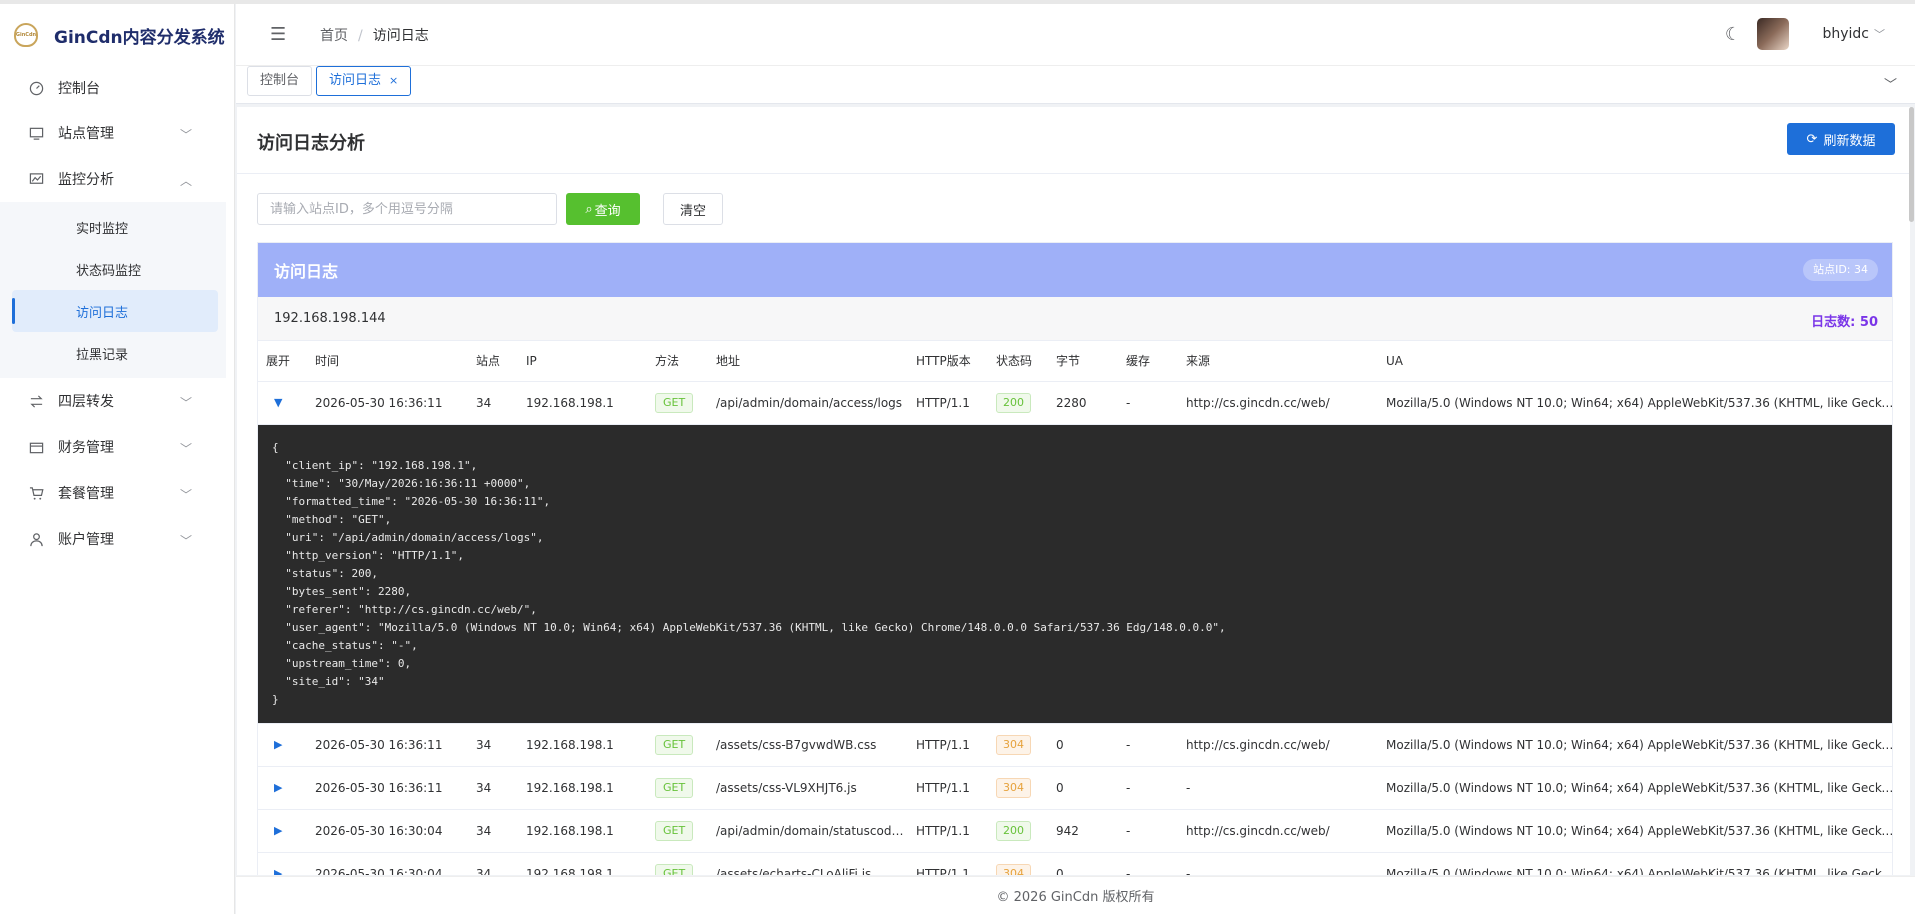 The image size is (1915, 914). I want to click on sidebar-item-statuscode: 状态码监控, so click(115, 269).